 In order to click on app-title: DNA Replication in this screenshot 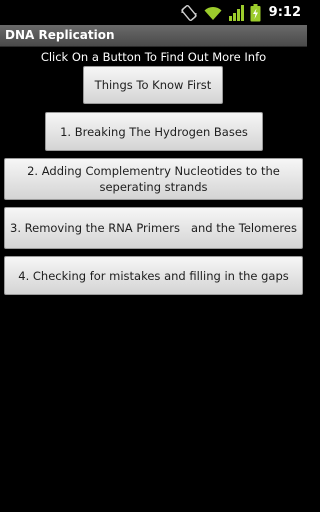, I will do `click(60, 35)`.